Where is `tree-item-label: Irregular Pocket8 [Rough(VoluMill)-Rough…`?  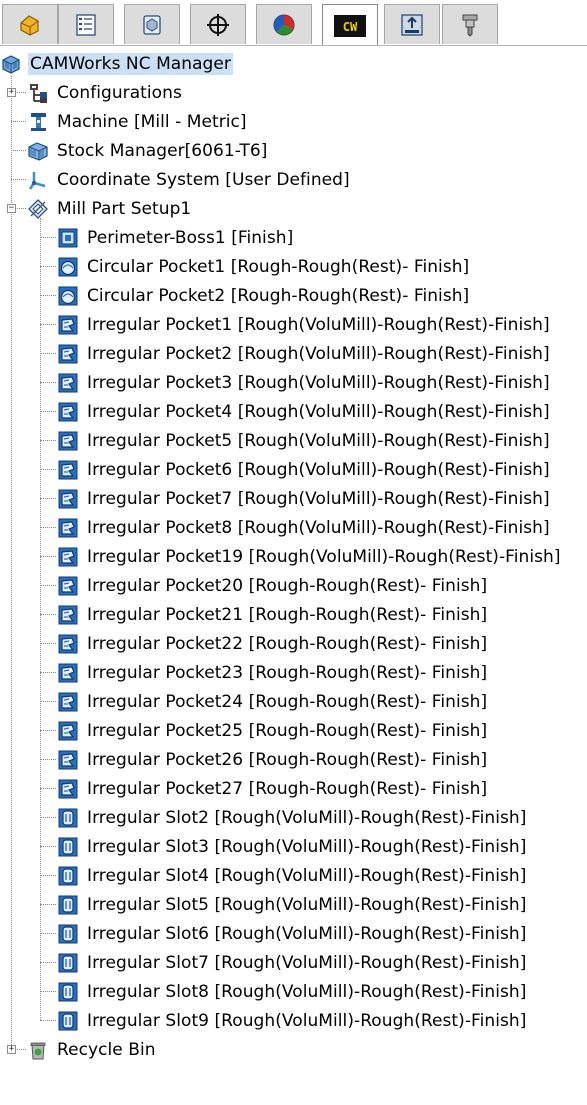
tree-item-label: Irregular Pocket8 [Rough(VoluMill)-Rough… is located at coordinates (318, 527).